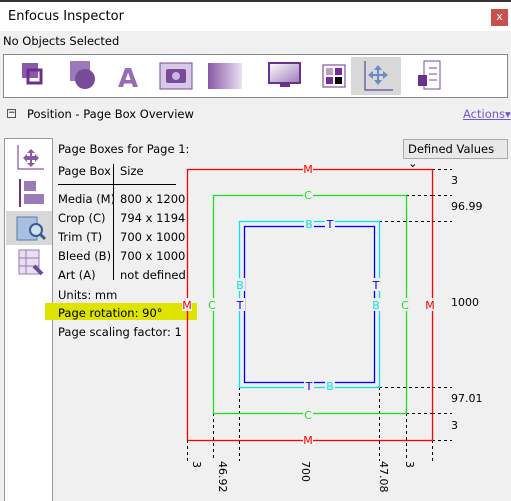 Image resolution: width=511 pixels, height=501 pixels. I want to click on trim-label-left: T, so click(240, 305).